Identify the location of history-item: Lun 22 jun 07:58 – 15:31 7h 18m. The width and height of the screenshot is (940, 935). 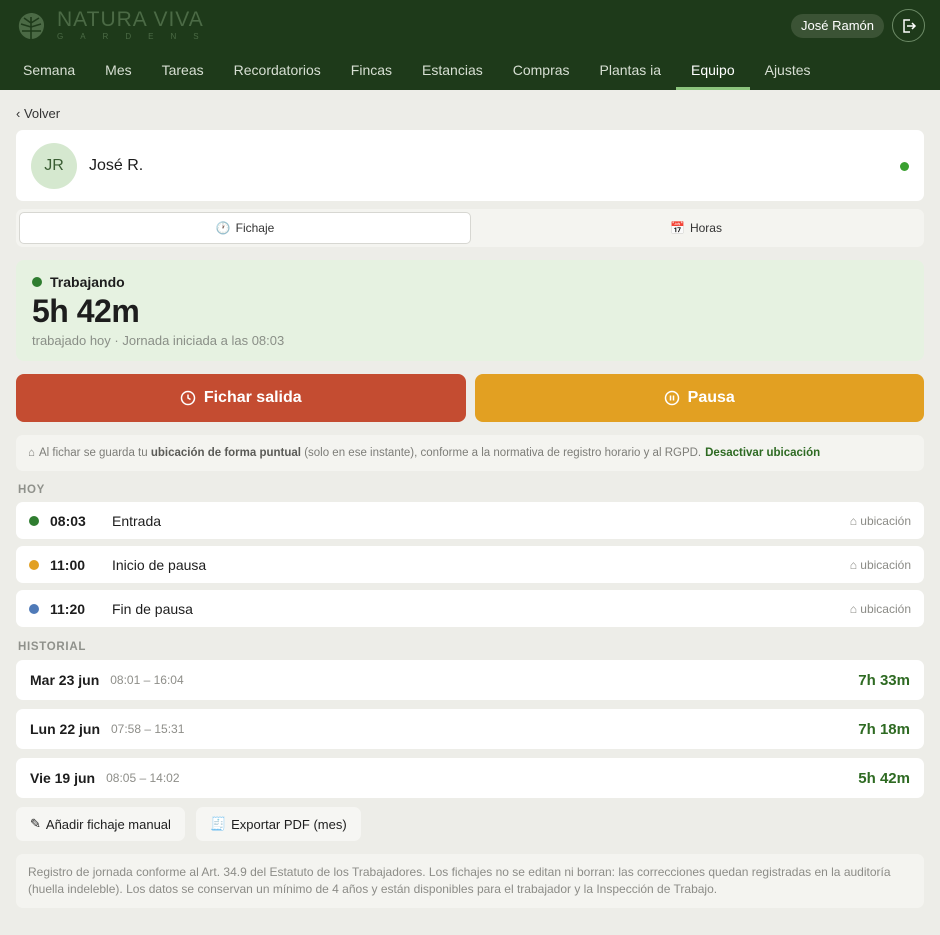
(470, 729).